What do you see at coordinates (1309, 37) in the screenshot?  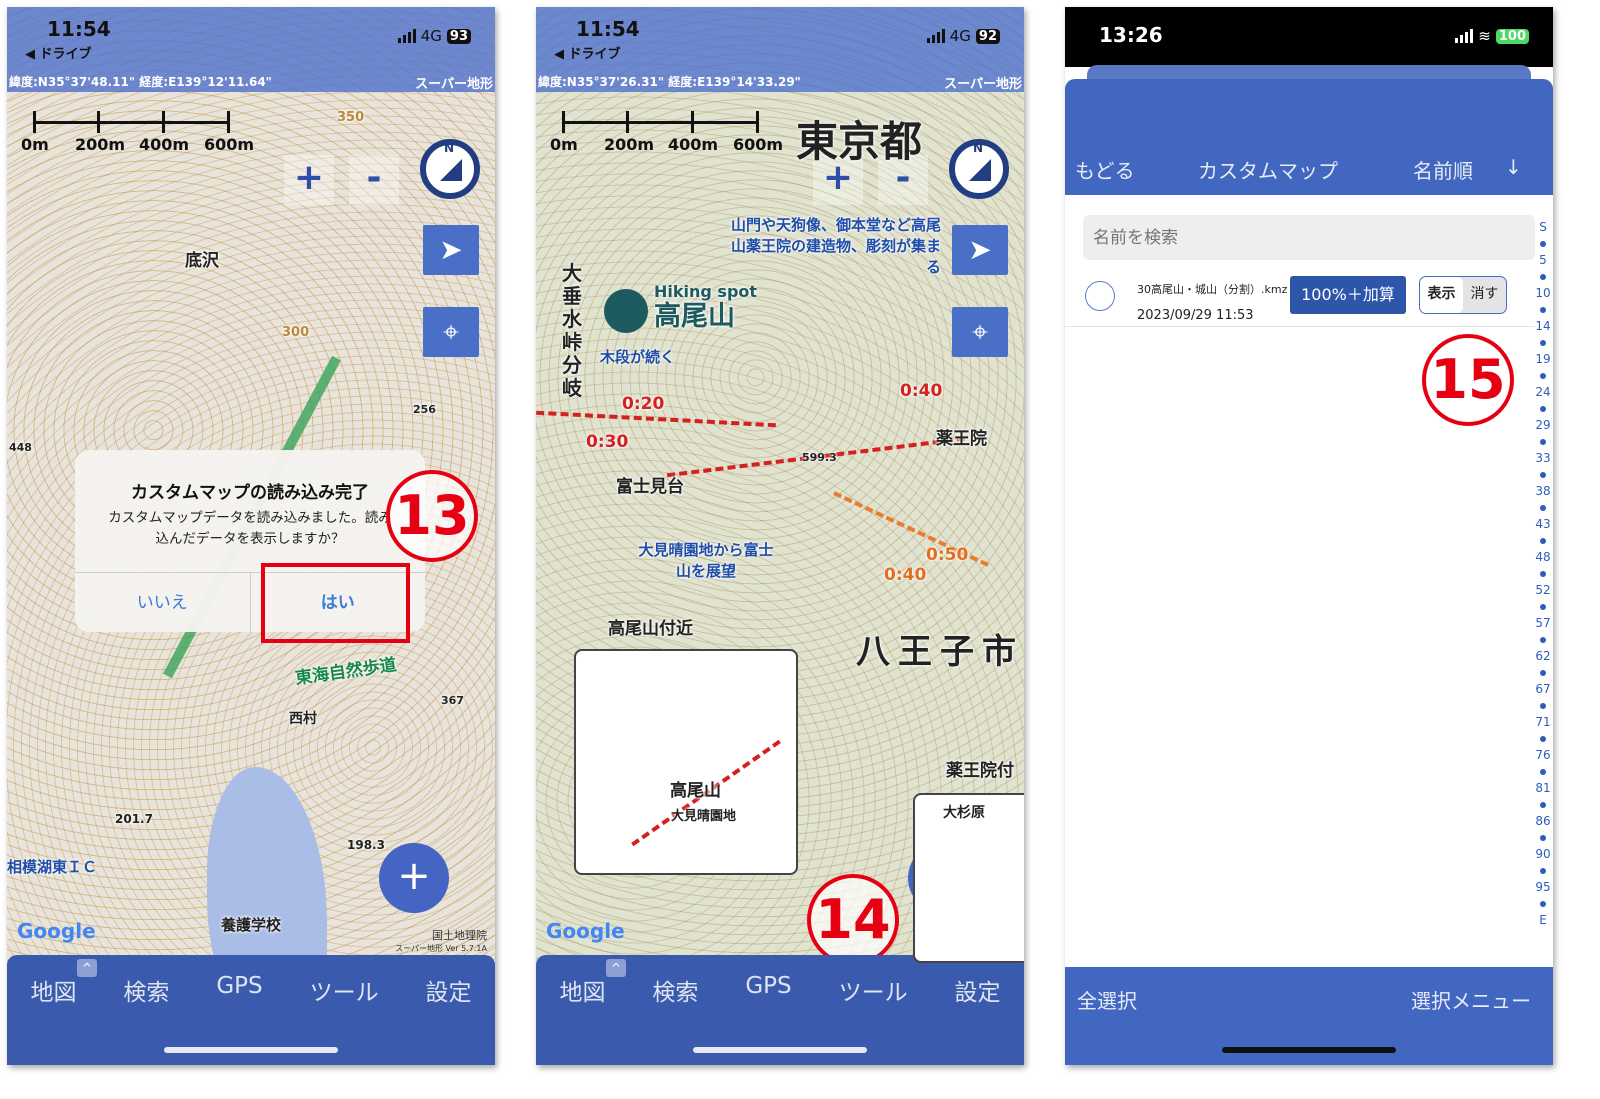 I see `status-bar: 13:26 ≋ 100` at bounding box center [1309, 37].